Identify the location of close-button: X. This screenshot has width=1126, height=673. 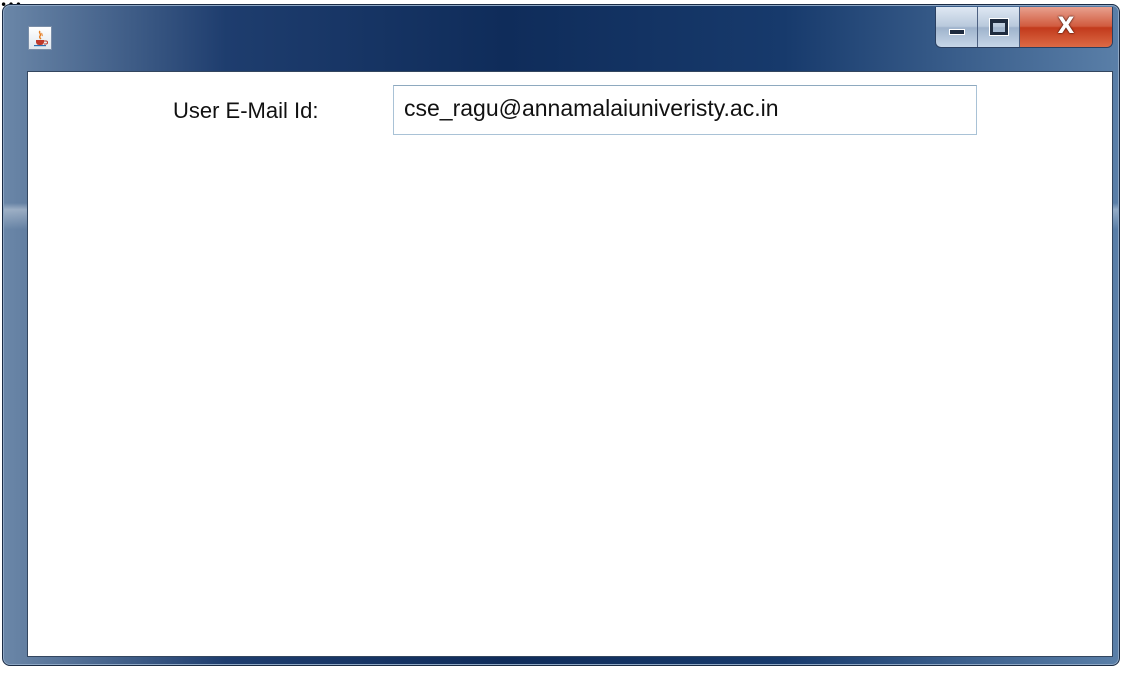
(1066, 27).